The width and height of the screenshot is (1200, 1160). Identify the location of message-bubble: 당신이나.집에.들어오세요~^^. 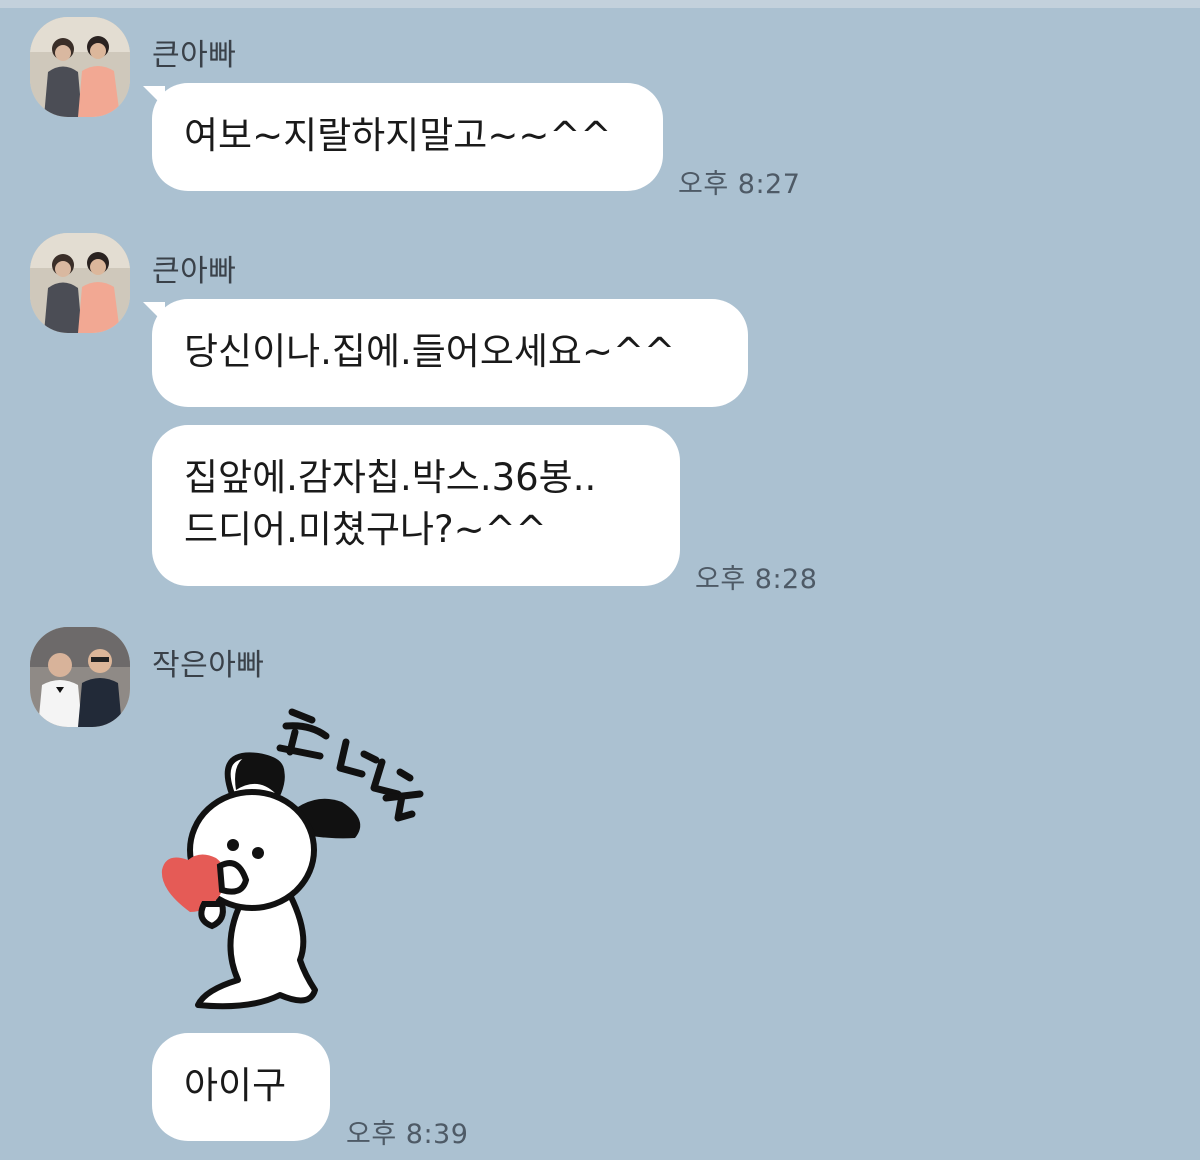
(450, 353).